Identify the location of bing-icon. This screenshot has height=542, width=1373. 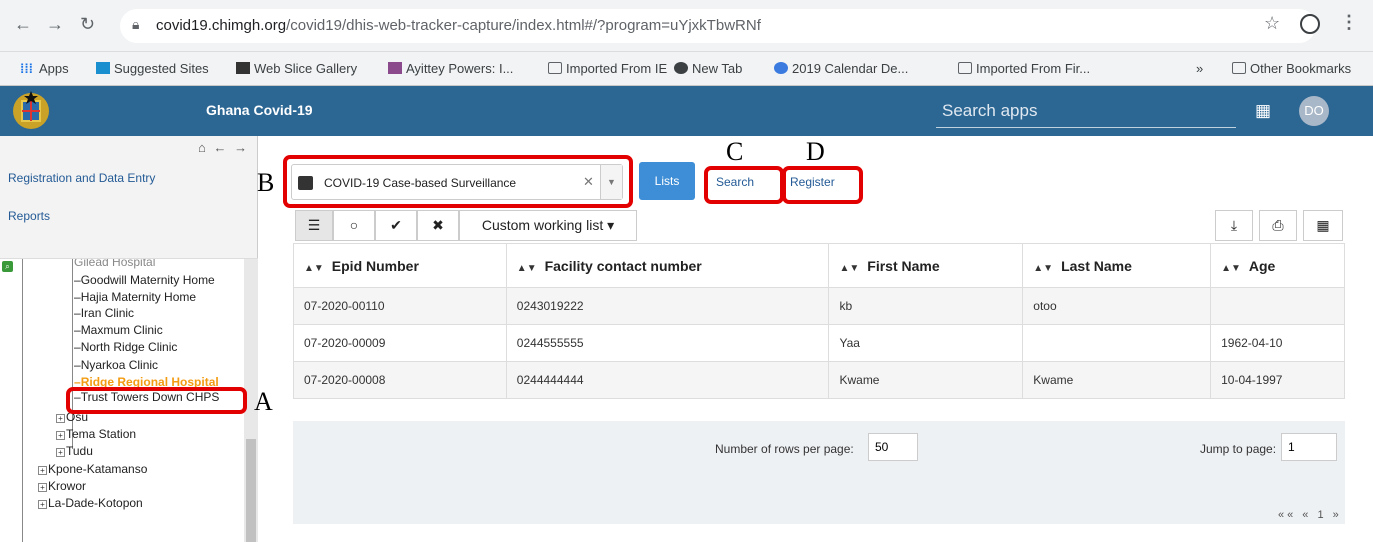
(103, 68).